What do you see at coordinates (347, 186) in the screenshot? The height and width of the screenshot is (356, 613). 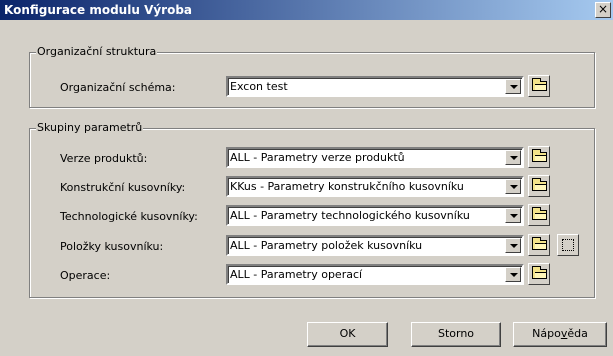 I see `design-bom-value: KKus - Parametry konstrukčního kusovníku` at bounding box center [347, 186].